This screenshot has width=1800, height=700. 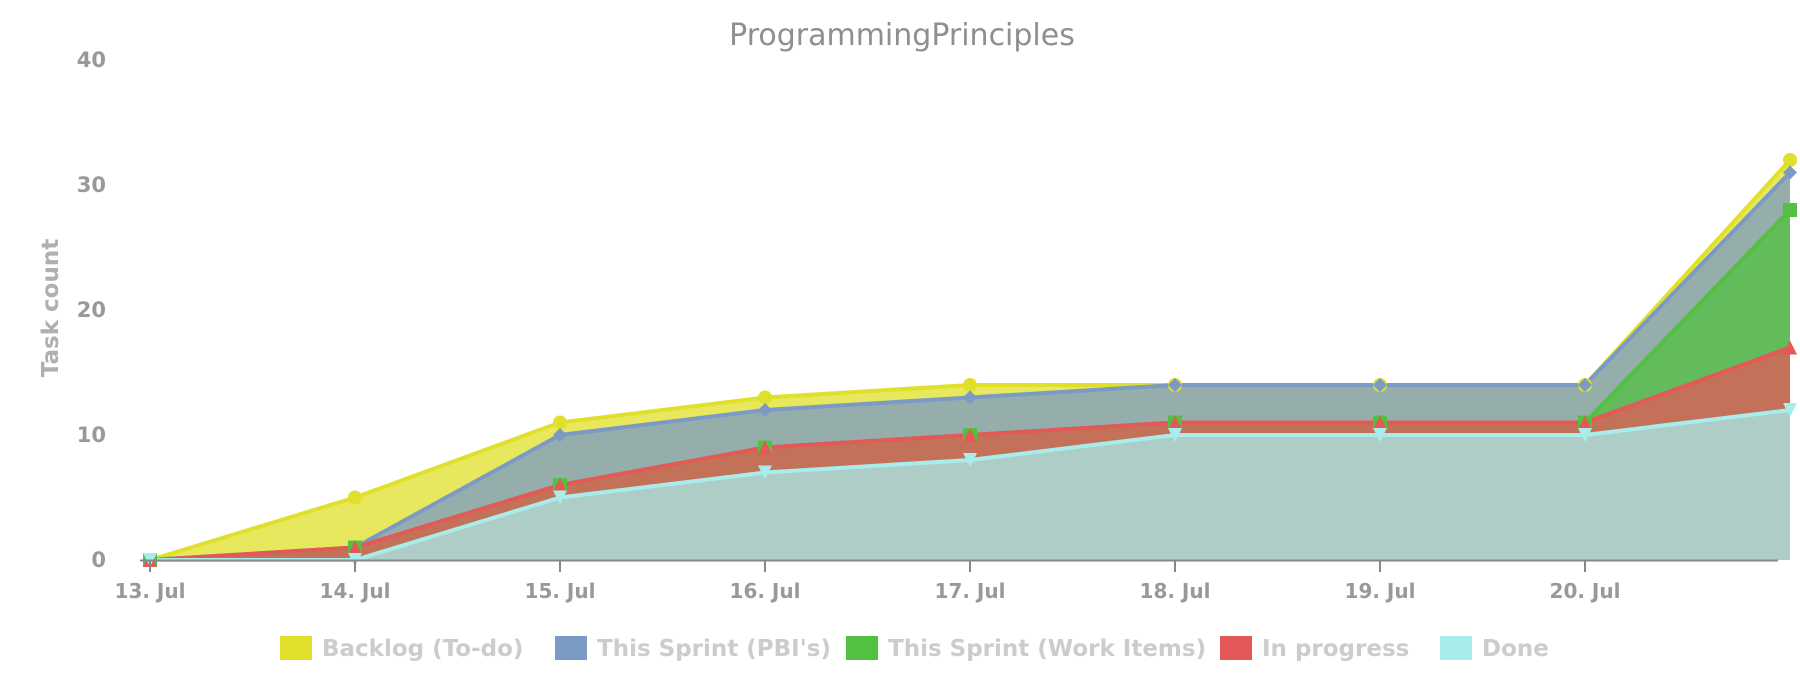 I want to click on y-tick-label: 10, so click(x=91, y=435).